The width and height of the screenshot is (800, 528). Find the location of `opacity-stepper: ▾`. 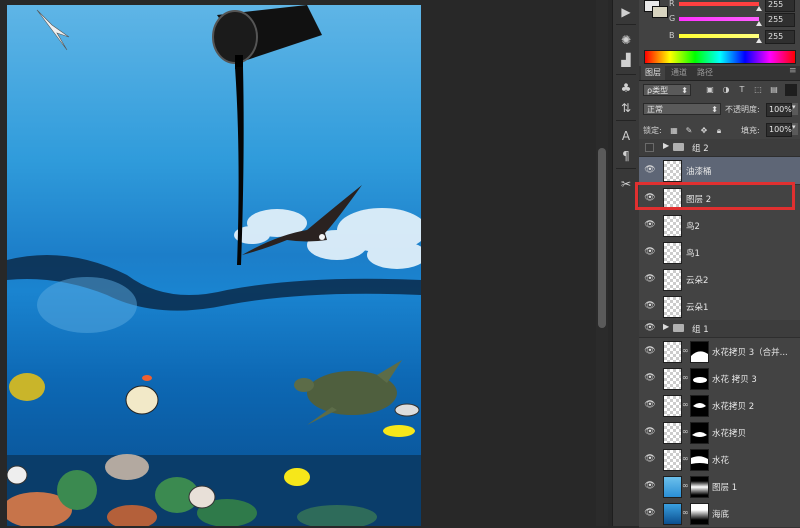

opacity-stepper: ▾ is located at coordinates (795, 109).